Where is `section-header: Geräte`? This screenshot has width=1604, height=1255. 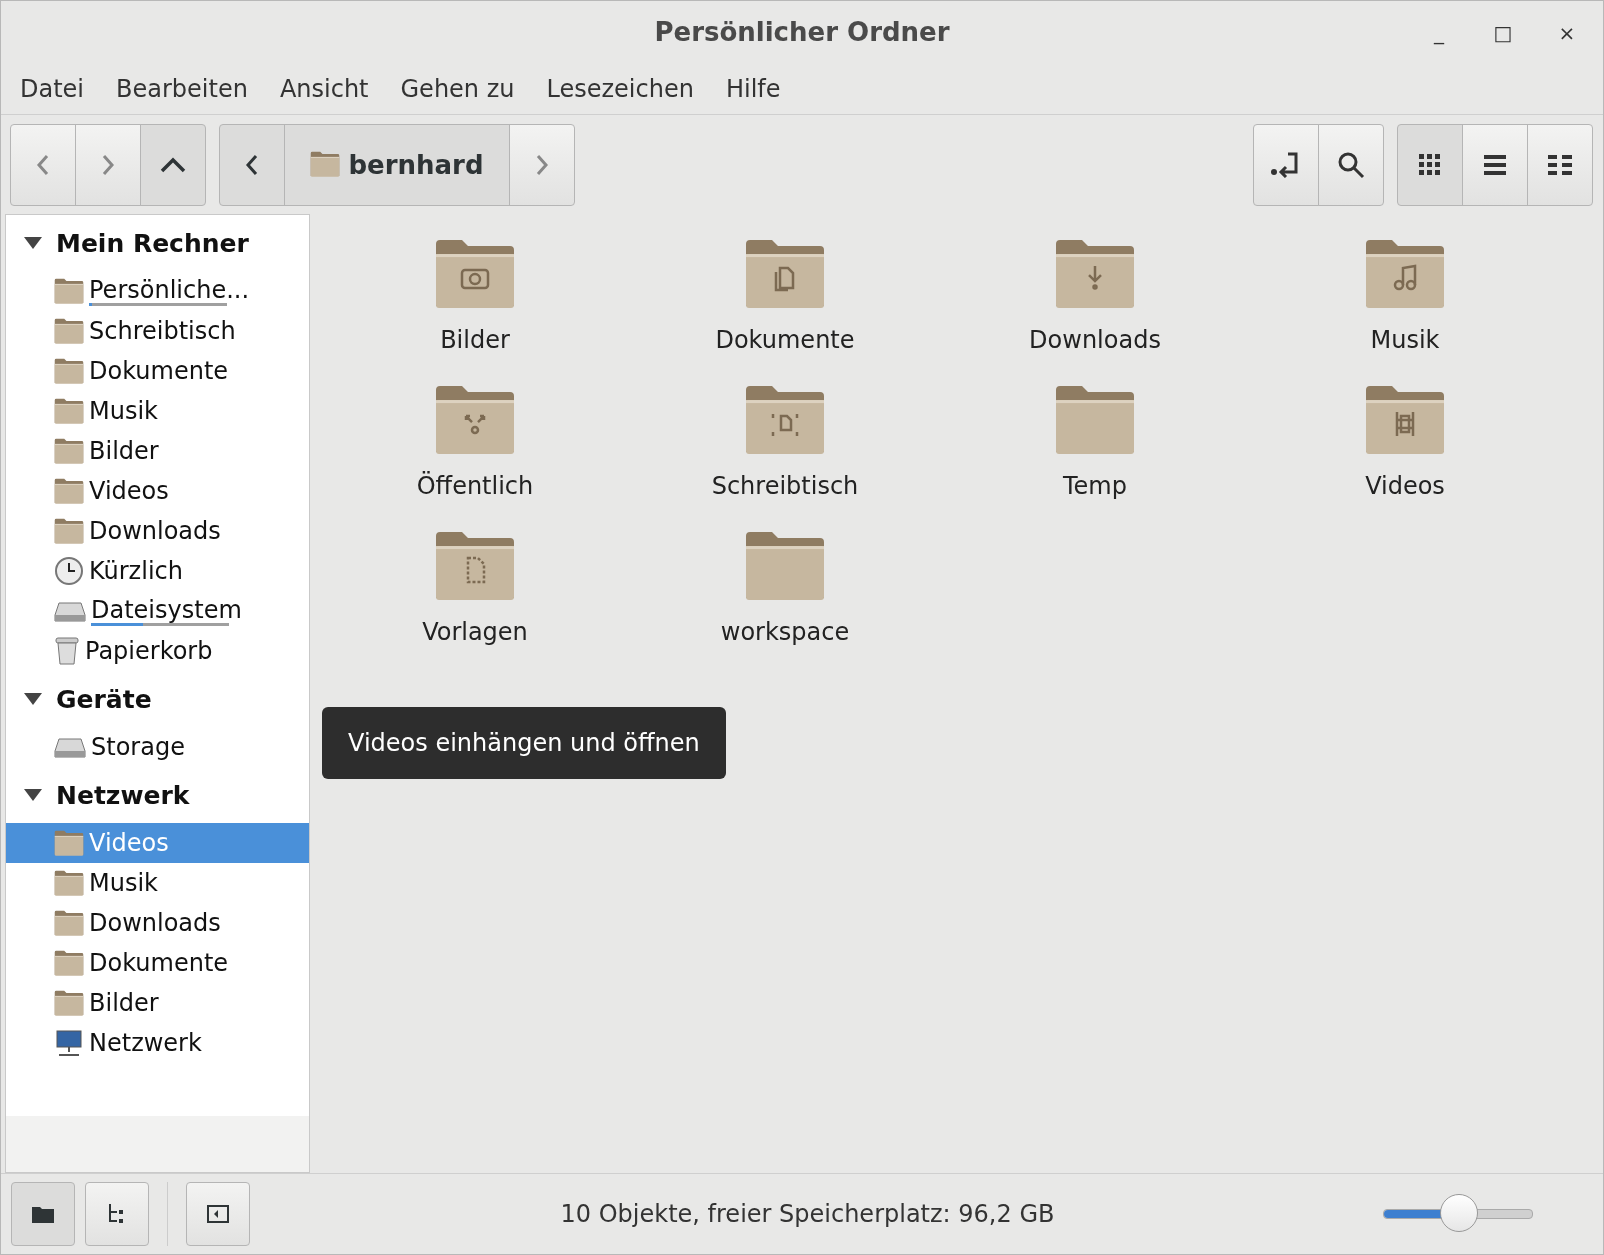
section-header: Geräte is located at coordinates (104, 699).